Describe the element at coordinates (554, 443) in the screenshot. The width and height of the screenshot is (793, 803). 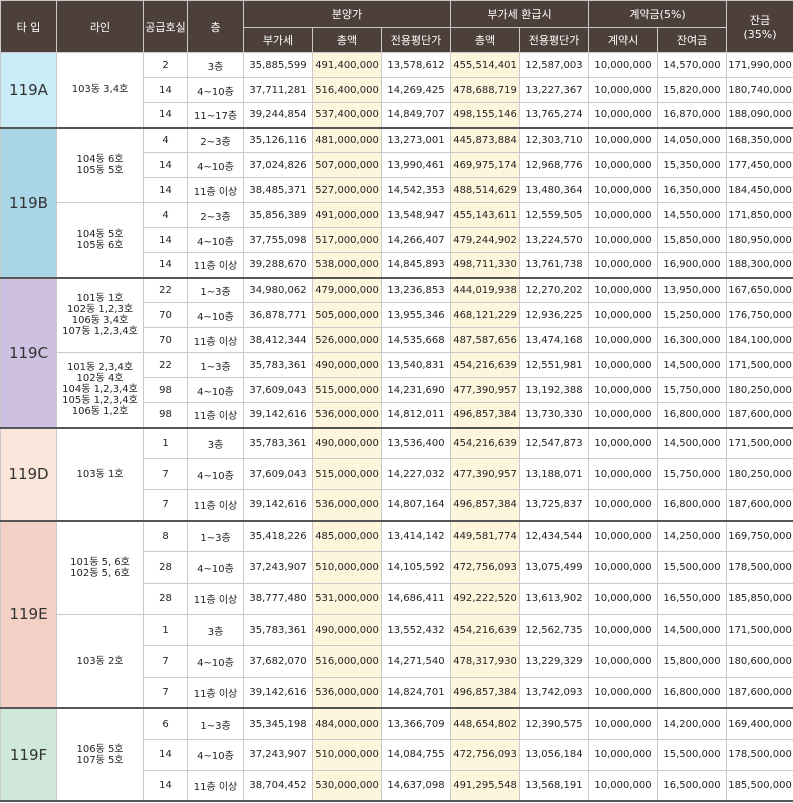
I see `refund-per-pyeong-cell: 12,547,873` at that location.